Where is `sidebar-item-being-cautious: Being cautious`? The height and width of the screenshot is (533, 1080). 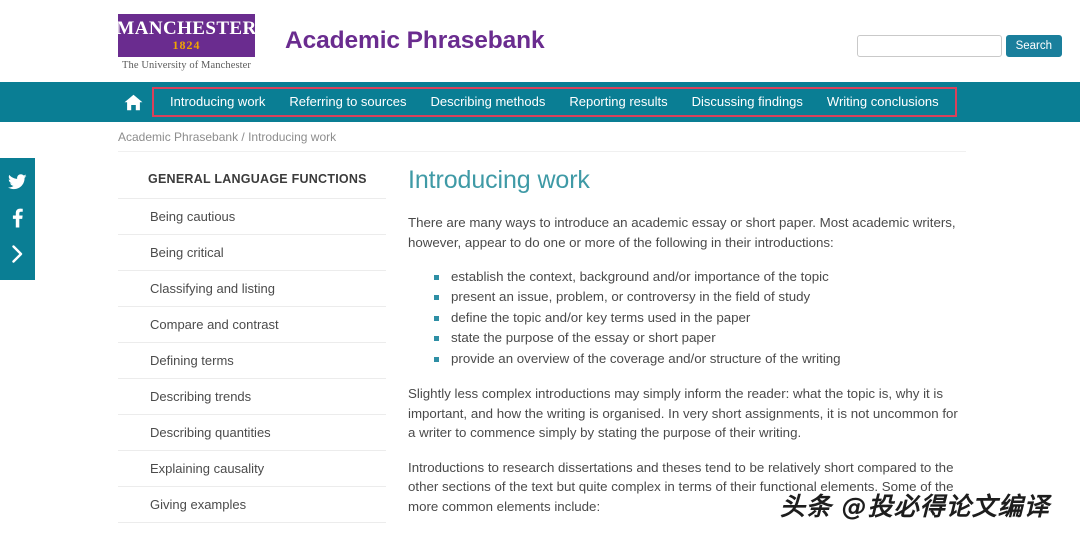
sidebar-item-being-cautious: Being cautious is located at coordinates (252, 216).